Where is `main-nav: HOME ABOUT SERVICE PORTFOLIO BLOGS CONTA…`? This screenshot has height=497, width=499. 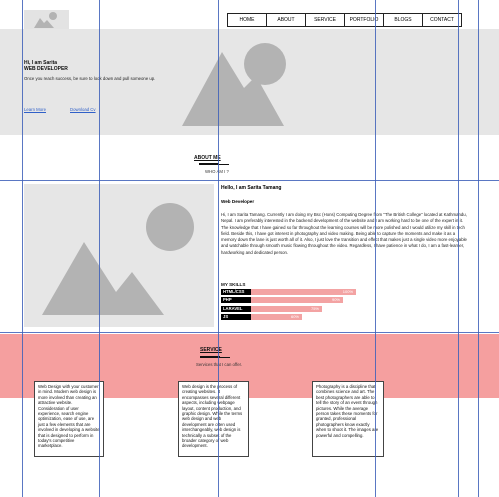
main-nav: HOME ABOUT SERVICE PORTFOLIO BLOGS CONTA… is located at coordinates (344, 20).